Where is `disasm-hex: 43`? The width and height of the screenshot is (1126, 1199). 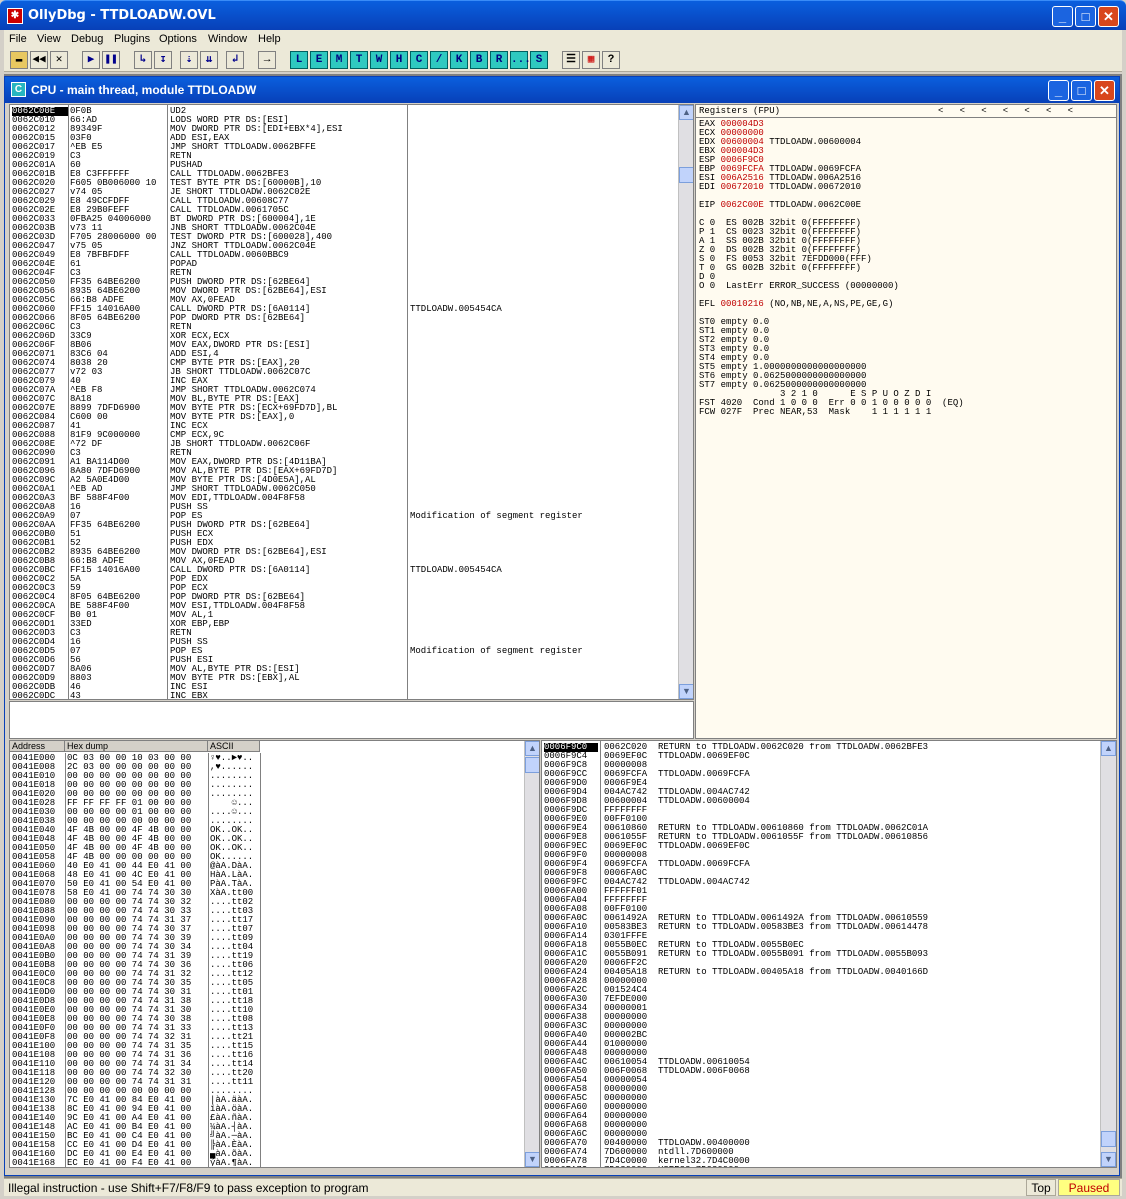
disasm-hex: 43 is located at coordinates (118, 696).